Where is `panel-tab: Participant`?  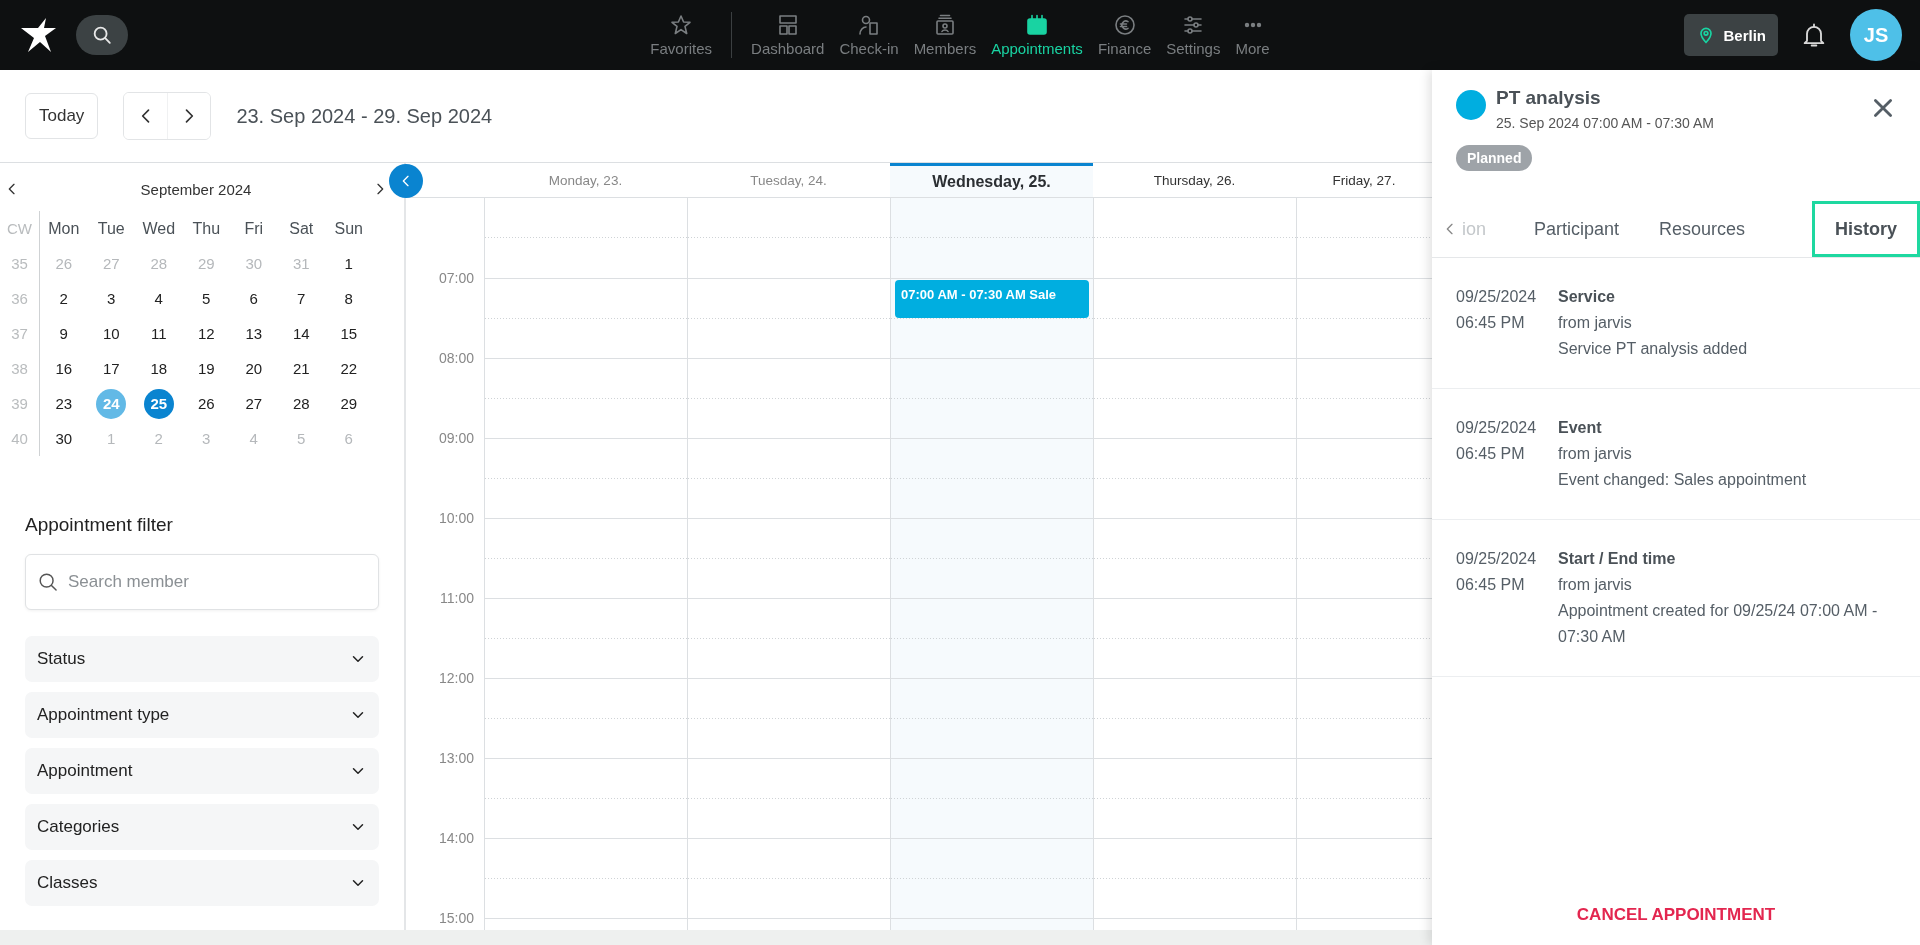 panel-tab: Participant is located at coordinates (1577, 229).